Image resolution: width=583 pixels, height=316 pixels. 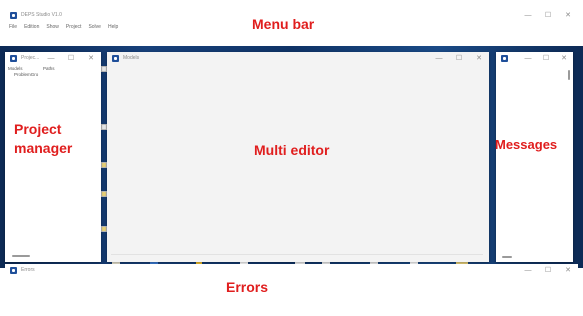 What do you see at coordinates (41, 15) in the screenshot?
I see `main-window-title: DEPS Studio V1.0` at bounding box center [41, 15].